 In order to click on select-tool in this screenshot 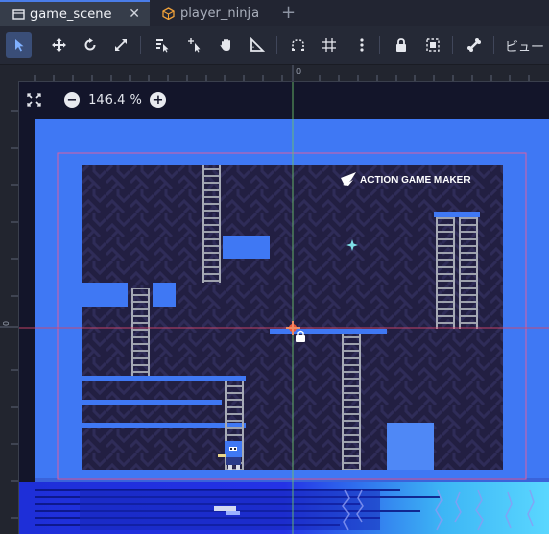, I will do `click(19, 45)`.